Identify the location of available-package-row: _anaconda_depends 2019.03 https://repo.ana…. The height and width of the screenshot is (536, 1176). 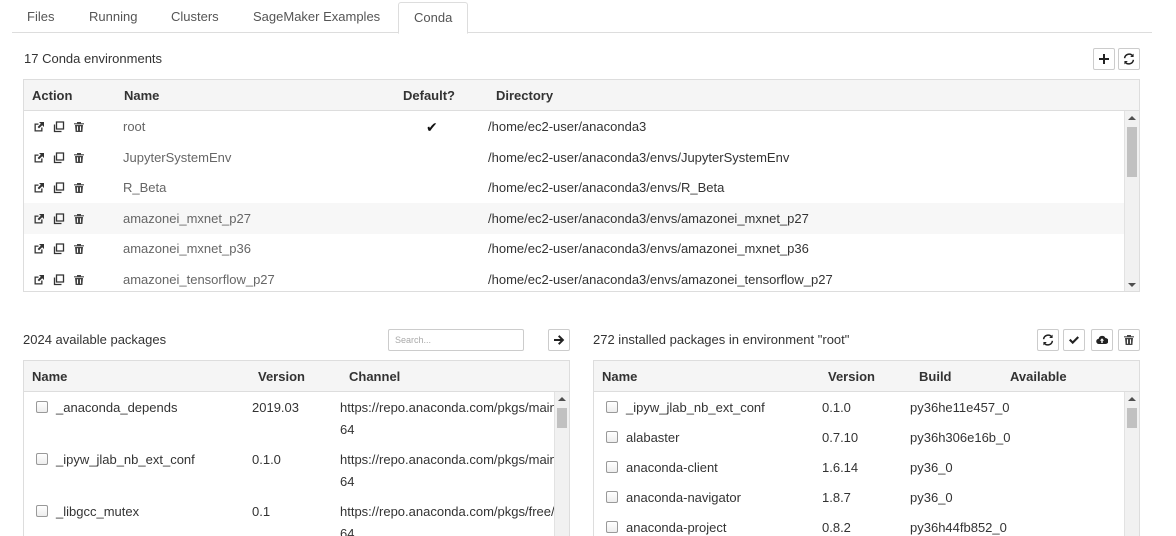
(289, 420).